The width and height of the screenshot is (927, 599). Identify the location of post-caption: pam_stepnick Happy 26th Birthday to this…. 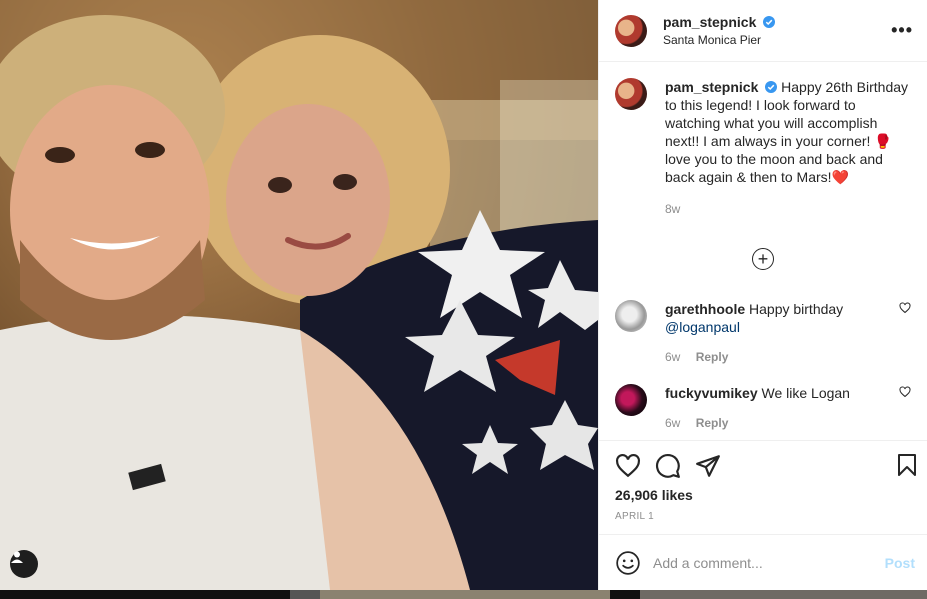
(763, 148).